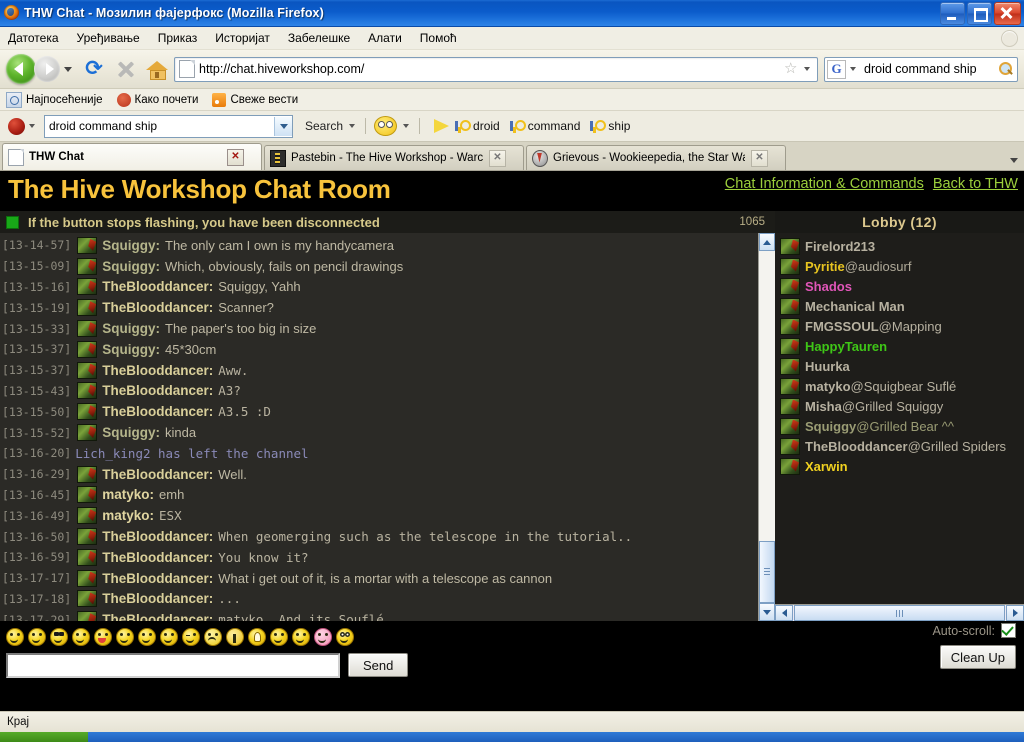  What do you see at coordinates (901, 246) in the screenshot?
I see `user-list-item: Firelord213` at bounding box center [901, 246].